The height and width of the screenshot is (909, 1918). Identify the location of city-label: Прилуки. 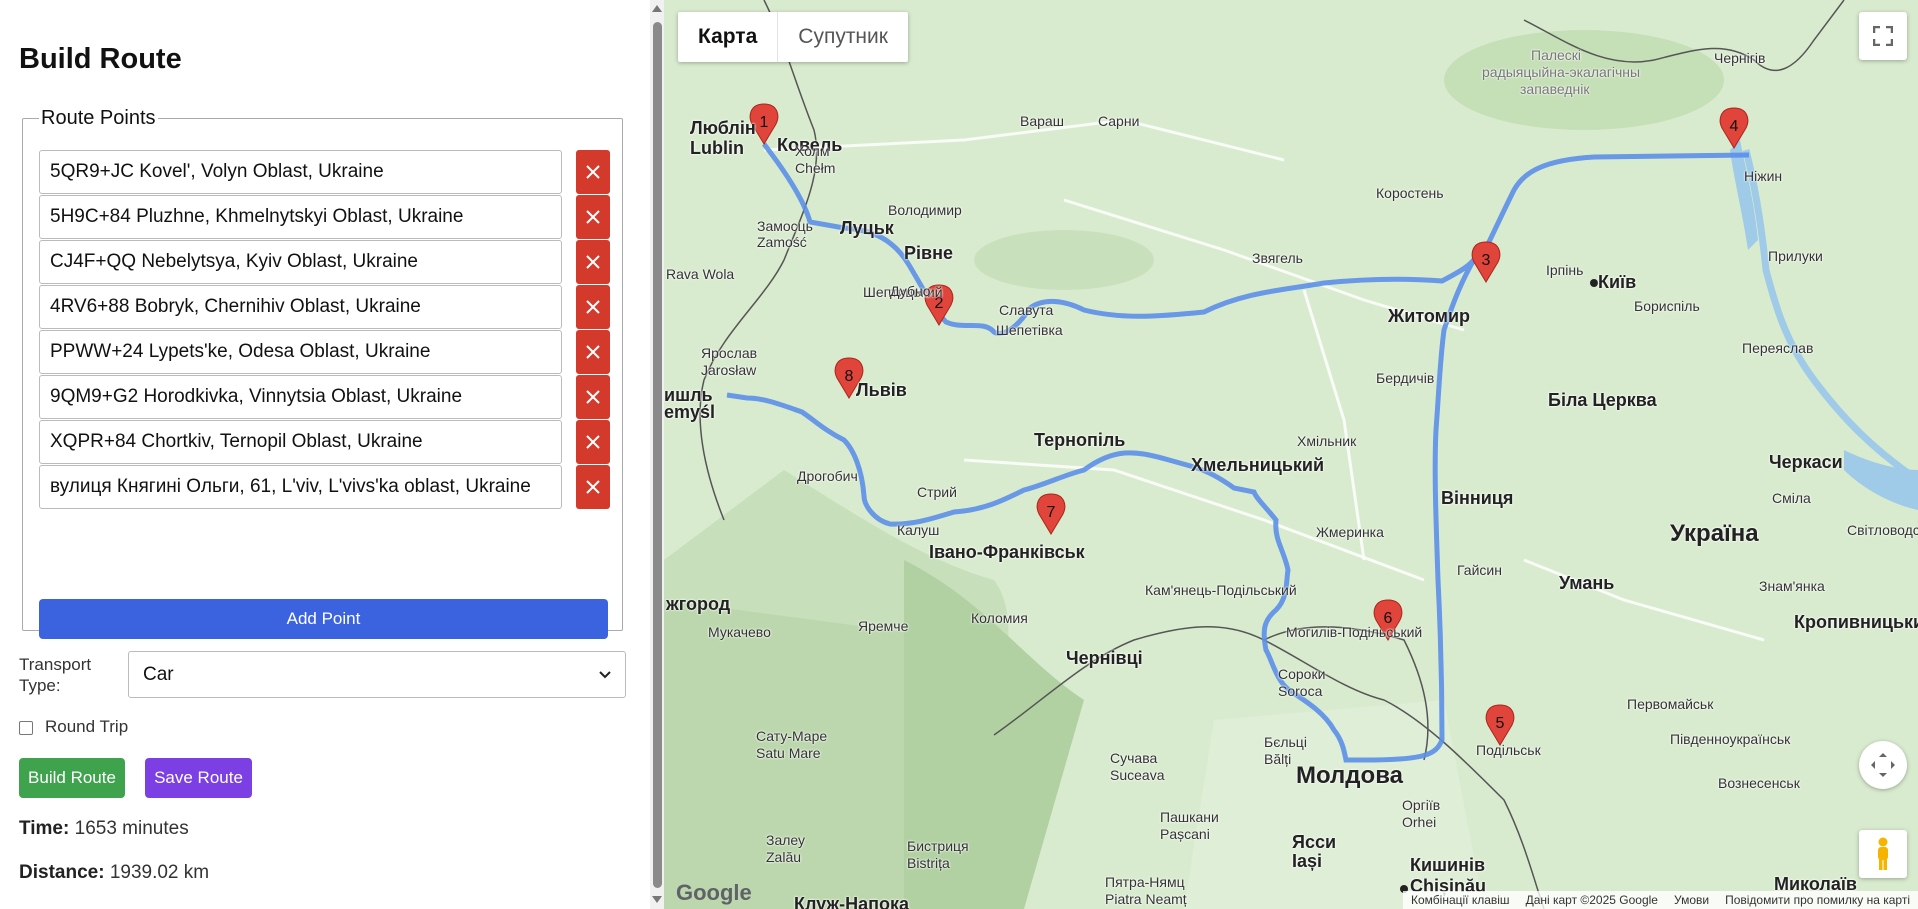
(1795, 256).